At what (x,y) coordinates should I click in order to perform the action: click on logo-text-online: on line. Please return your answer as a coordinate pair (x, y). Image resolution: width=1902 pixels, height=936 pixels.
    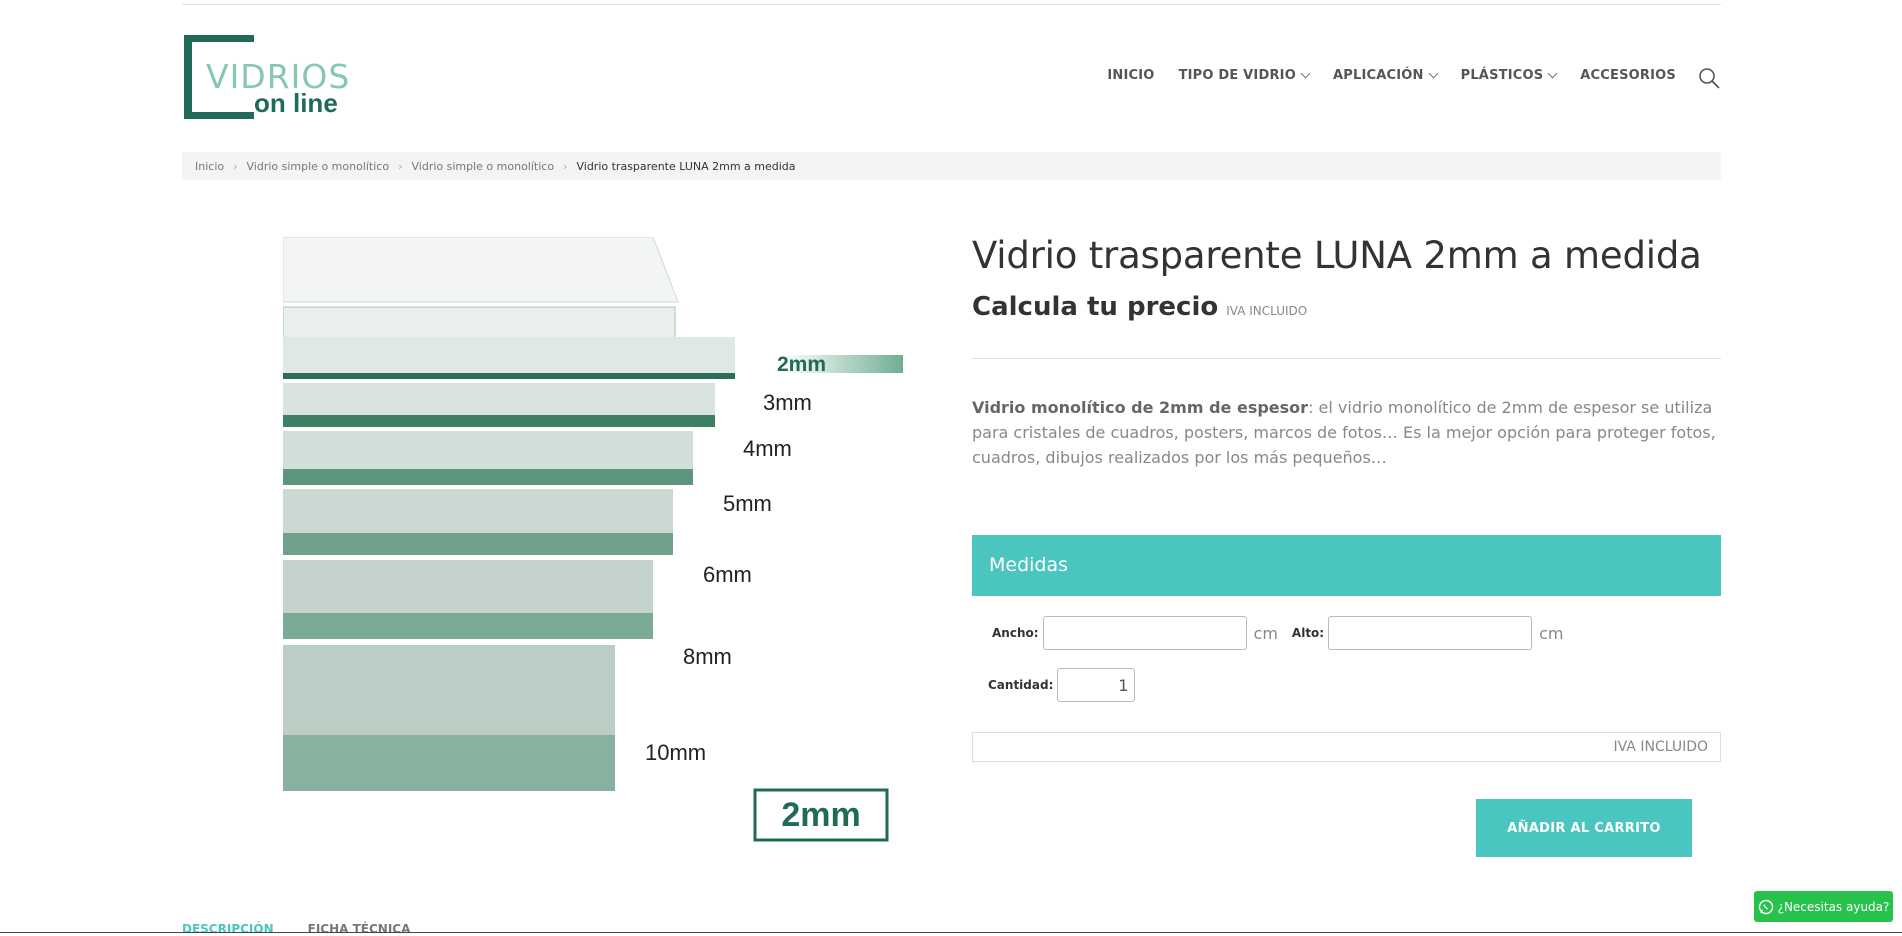
    Looking at the image, I should click on (296, 103).